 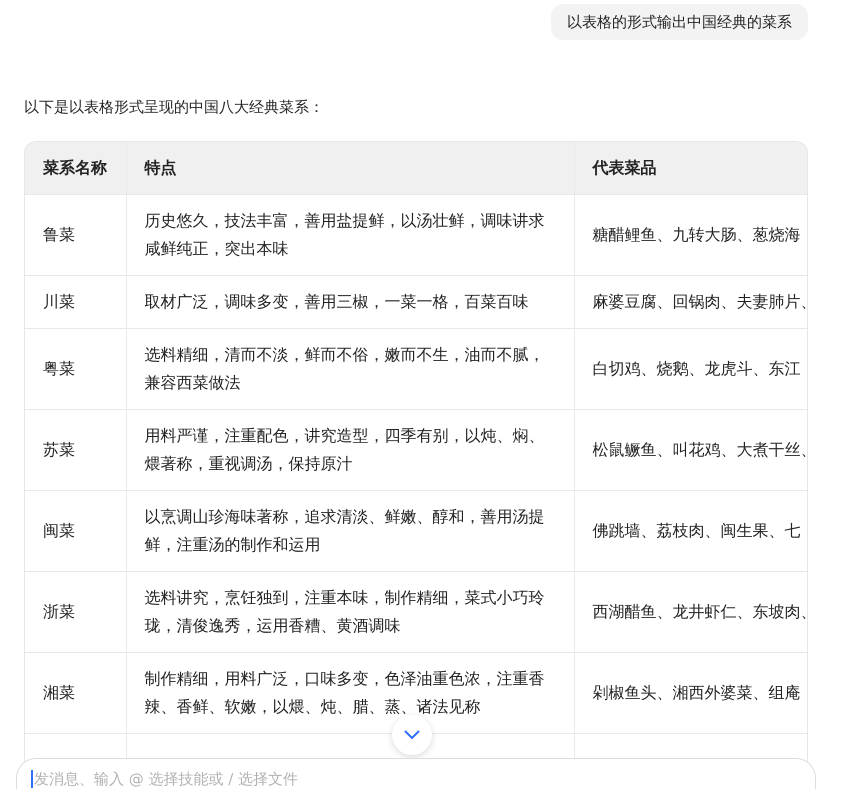 I want to click on cuisine-name-cell: 浙菜, so click(x=75, y=611).